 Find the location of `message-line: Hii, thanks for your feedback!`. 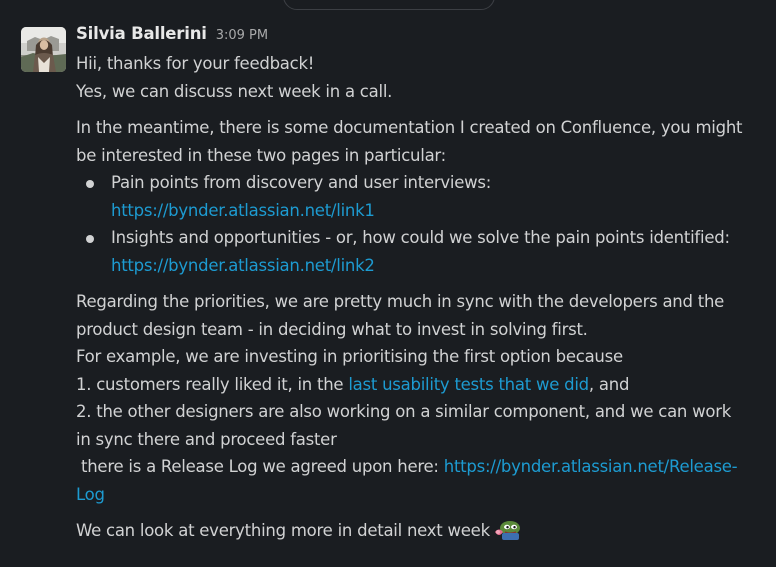

message-line: Hii, thanks for your feedback! is located at coordinates (195, 63).